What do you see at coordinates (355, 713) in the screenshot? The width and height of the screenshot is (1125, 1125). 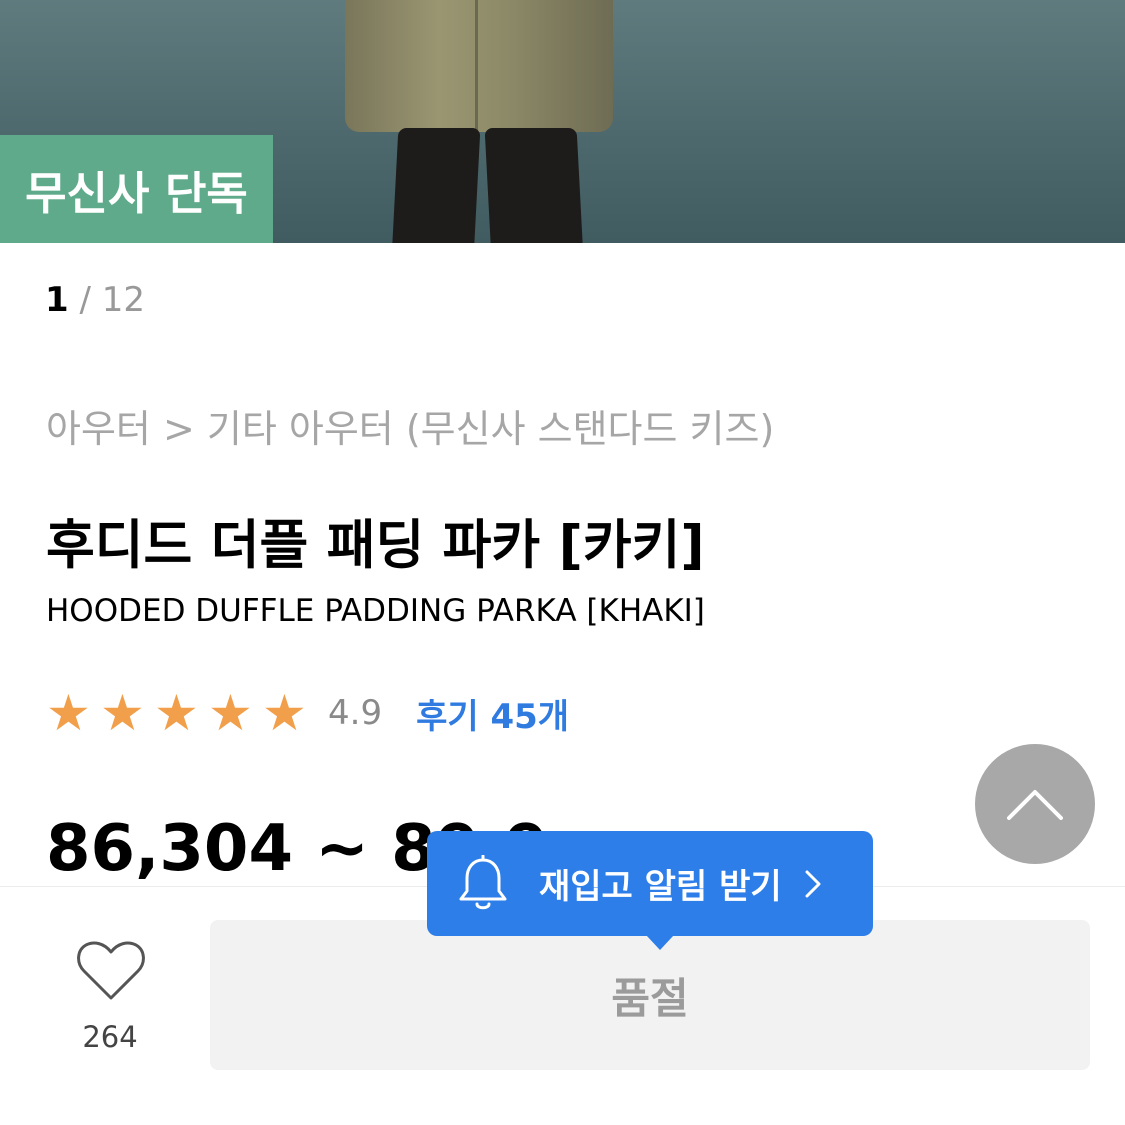 I see `rating-score: 4.9` at bounding box center [355, 713].